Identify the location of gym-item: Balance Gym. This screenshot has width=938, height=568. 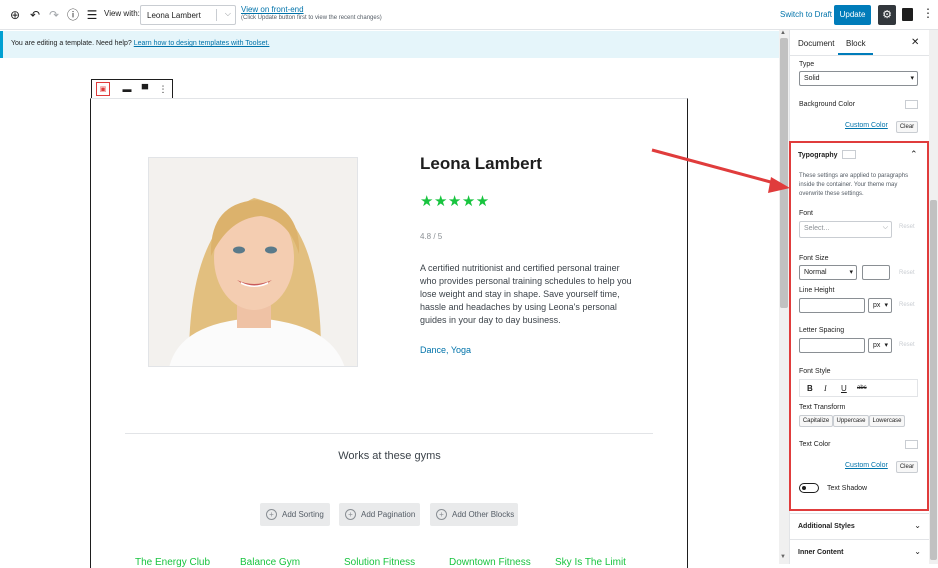
(270, 562).